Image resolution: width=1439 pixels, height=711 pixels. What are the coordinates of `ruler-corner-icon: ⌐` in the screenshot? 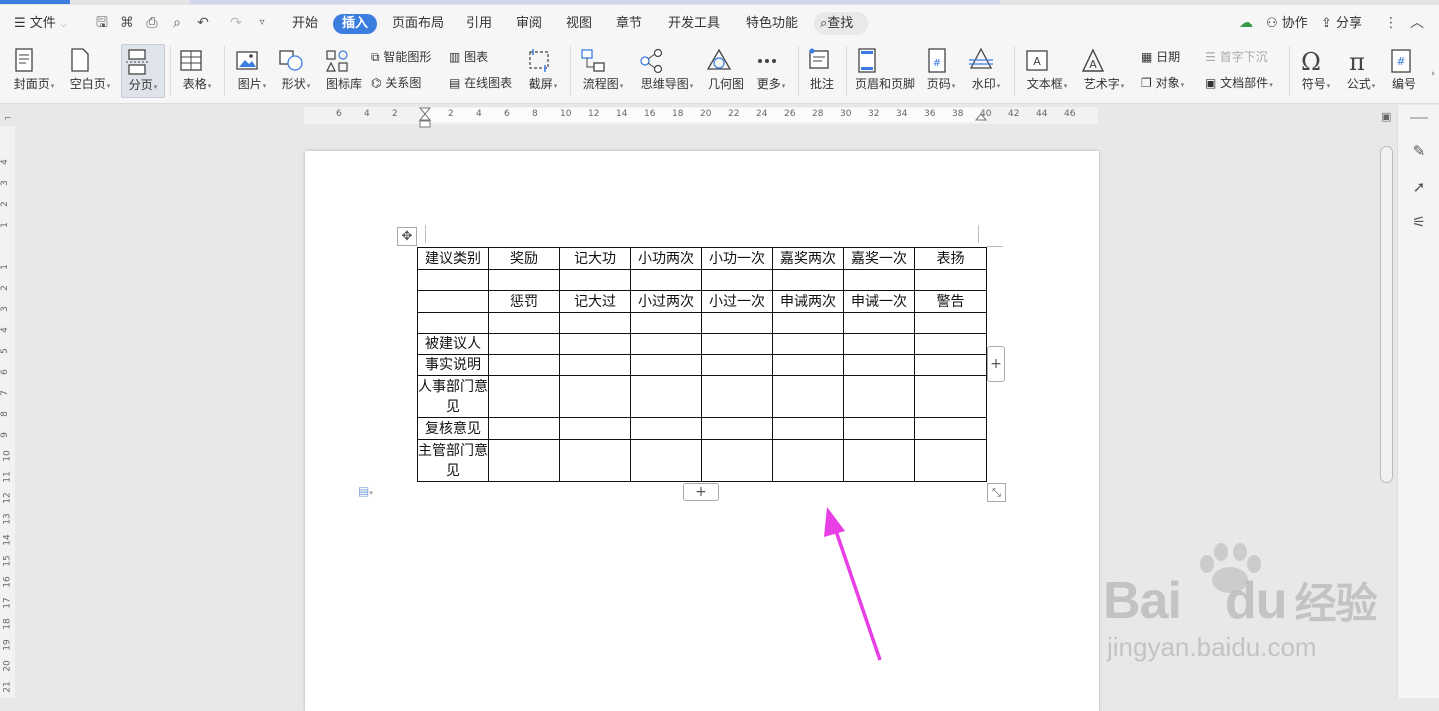 It's located at (8, 119).